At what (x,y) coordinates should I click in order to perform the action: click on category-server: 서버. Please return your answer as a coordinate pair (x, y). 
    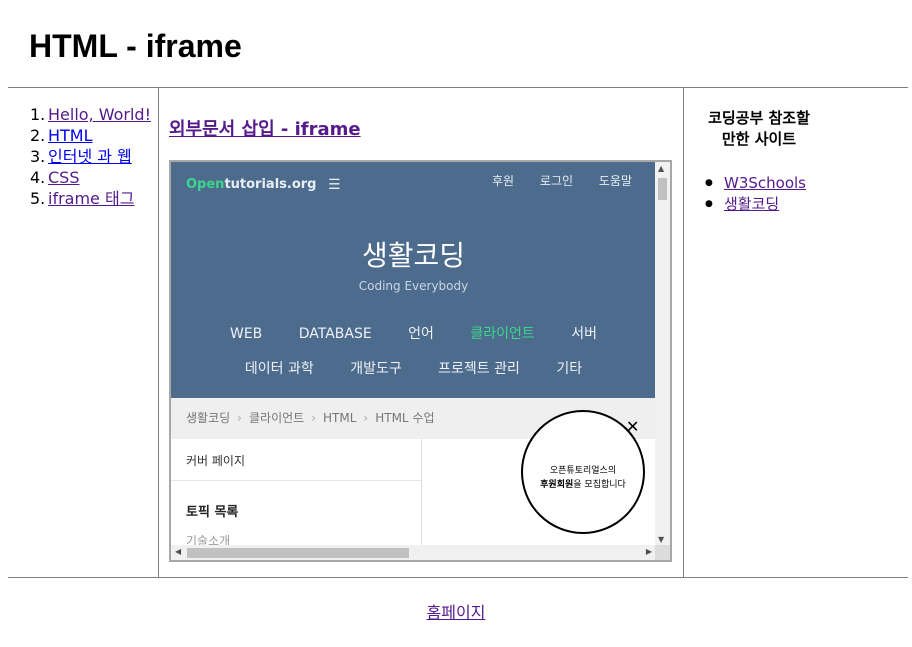
    Looking at the image, I should click on (584, 334).